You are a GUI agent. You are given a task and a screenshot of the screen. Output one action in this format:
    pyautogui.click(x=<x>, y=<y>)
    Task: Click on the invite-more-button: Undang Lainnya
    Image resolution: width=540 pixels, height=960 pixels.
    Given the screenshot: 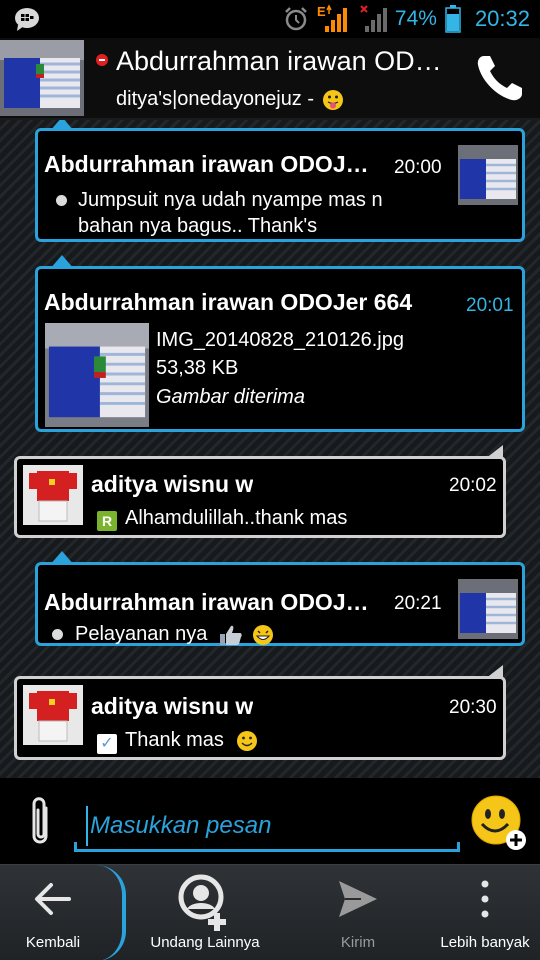 What is the action you would take?
    pyautogui.click(x=205, y=912)
    